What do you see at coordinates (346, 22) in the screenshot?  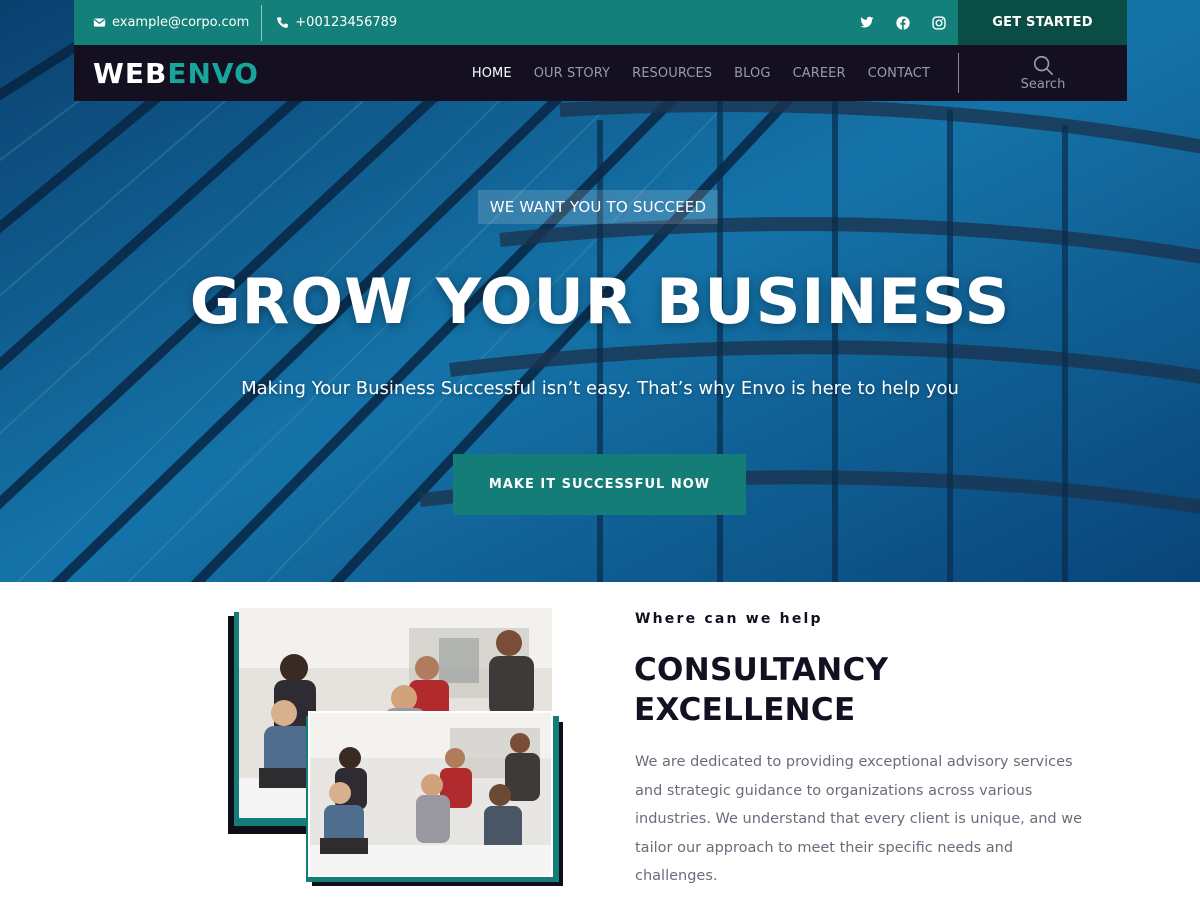 I see `phone-text: +00123456789` at bounding box center [346, 22].